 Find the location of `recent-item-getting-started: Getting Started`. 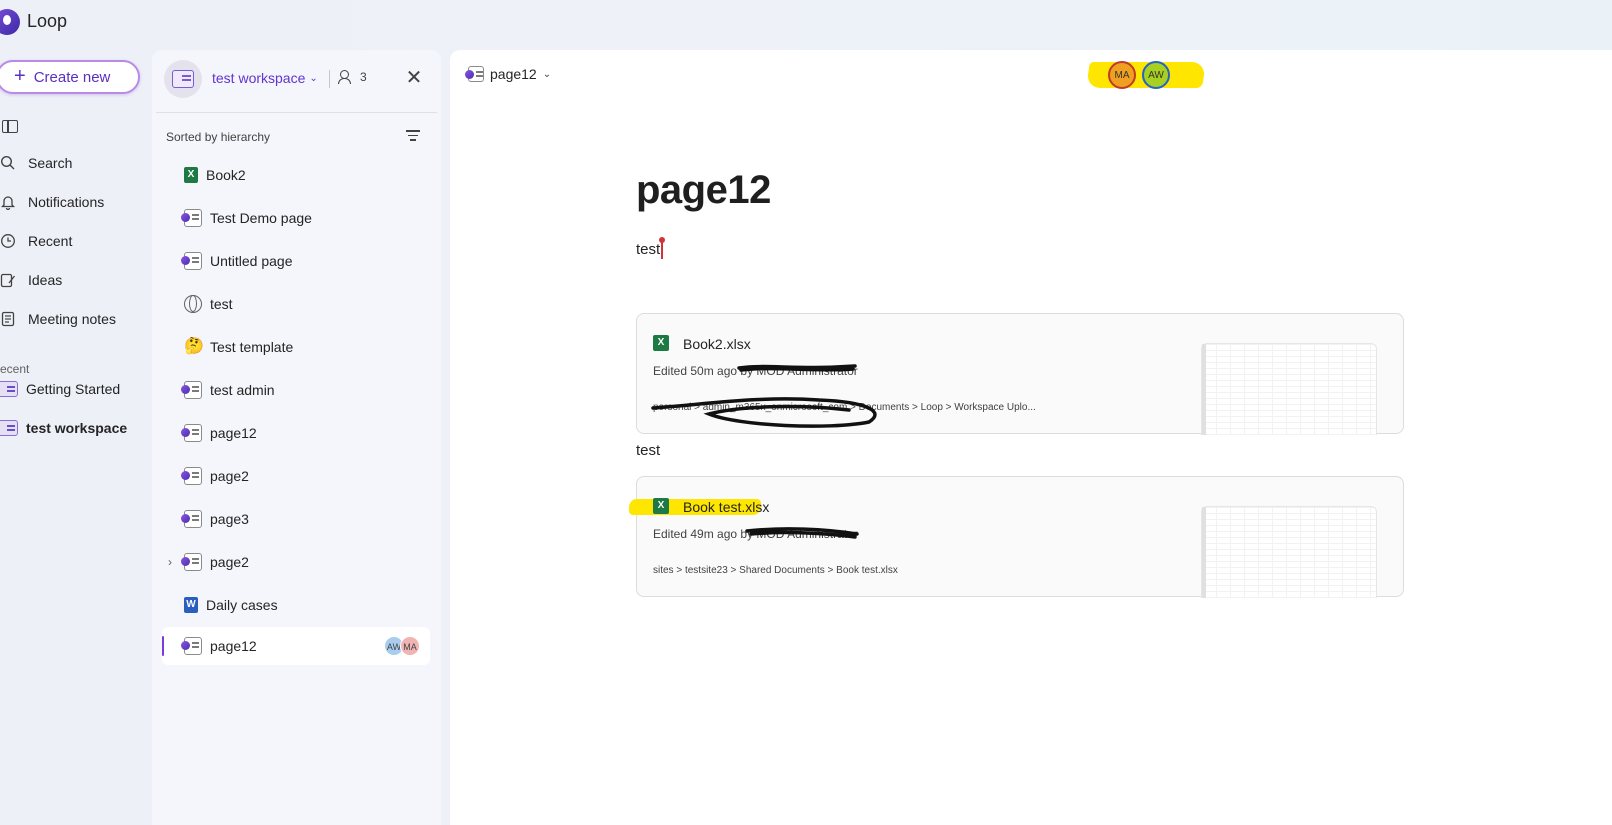

recent-item-getting-started: Getting Started is located at coordinates (60, 389).